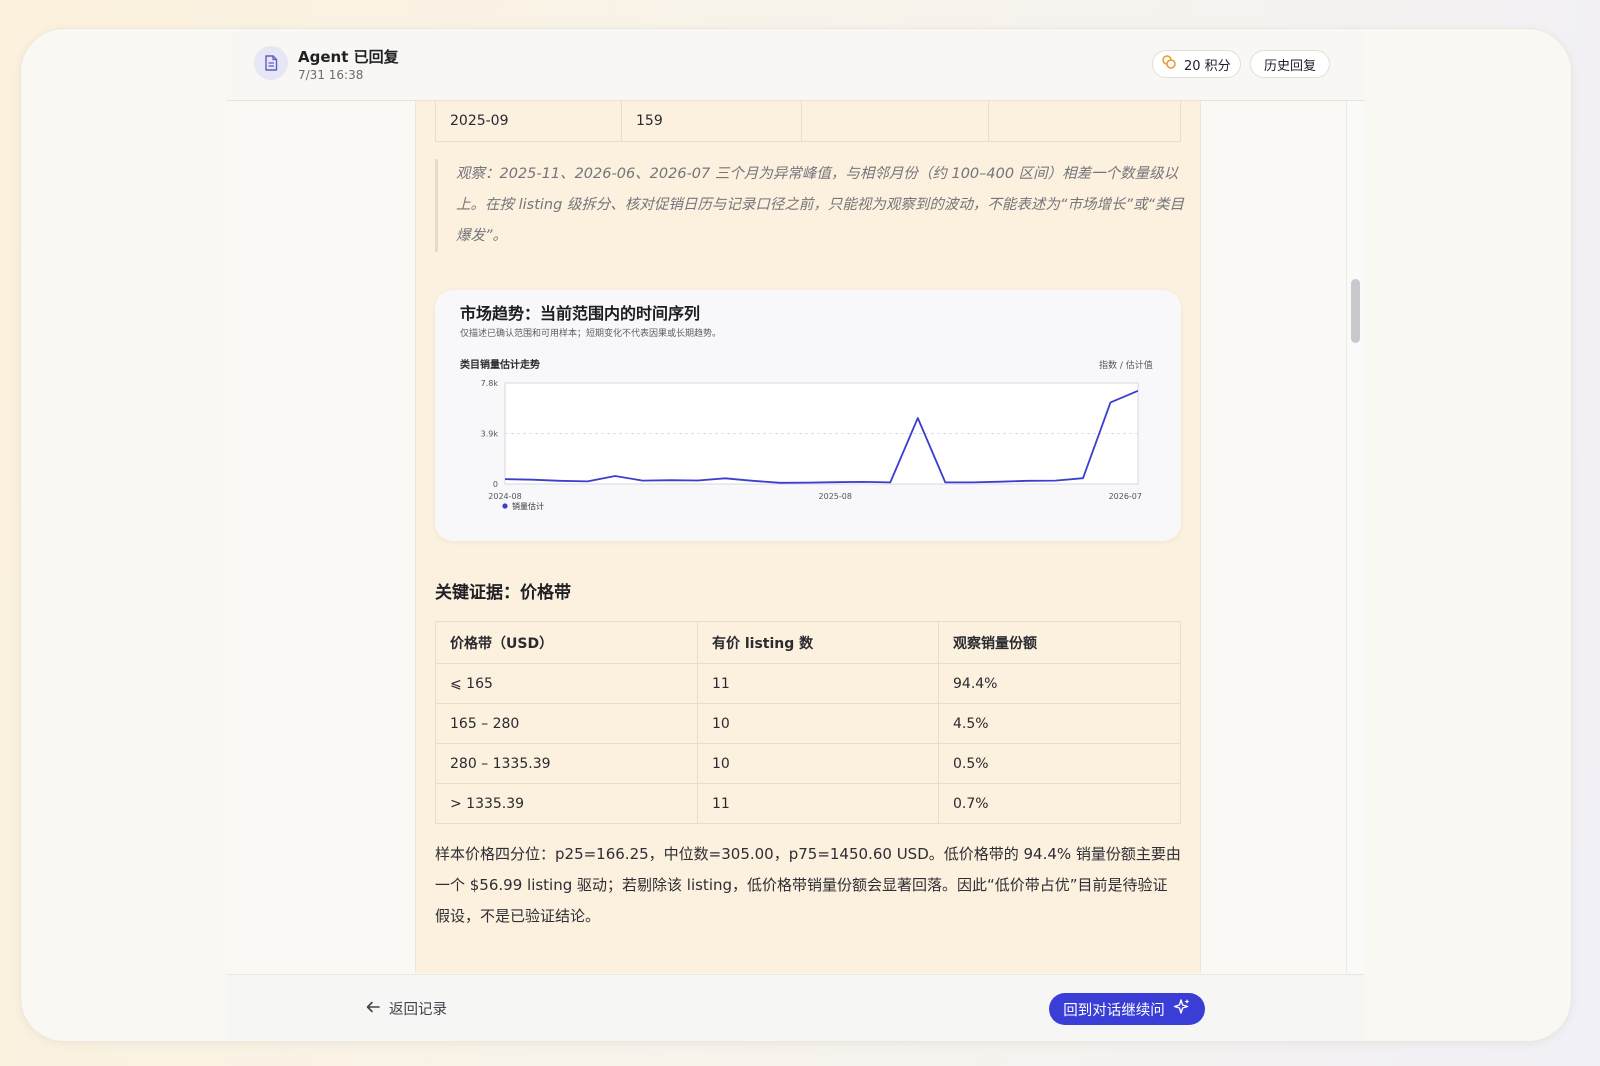 Image resolution: width=1600 pixels, height=1066 pixels. Describe the element at coordinates (1355, 311) in the screenshot. I see `scrollbar-thumb` at that location.